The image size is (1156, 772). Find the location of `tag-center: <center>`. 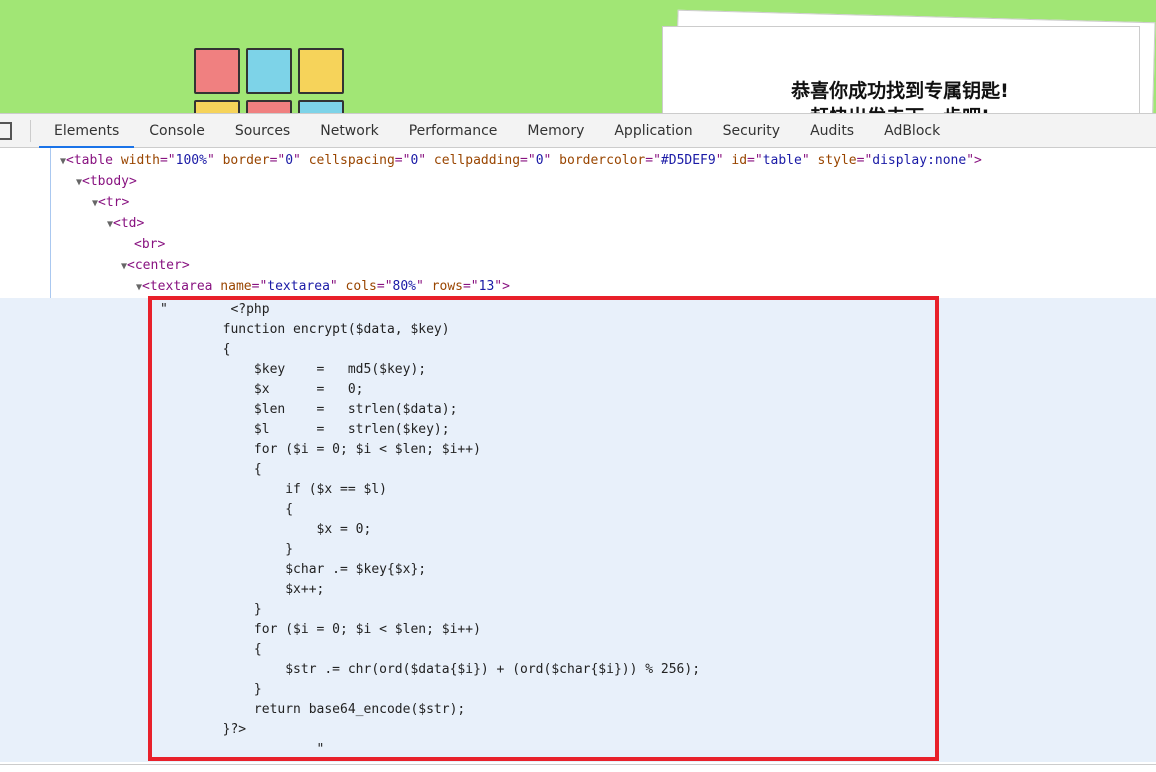

tag-center: <center> is located at coordinates (158, 265).